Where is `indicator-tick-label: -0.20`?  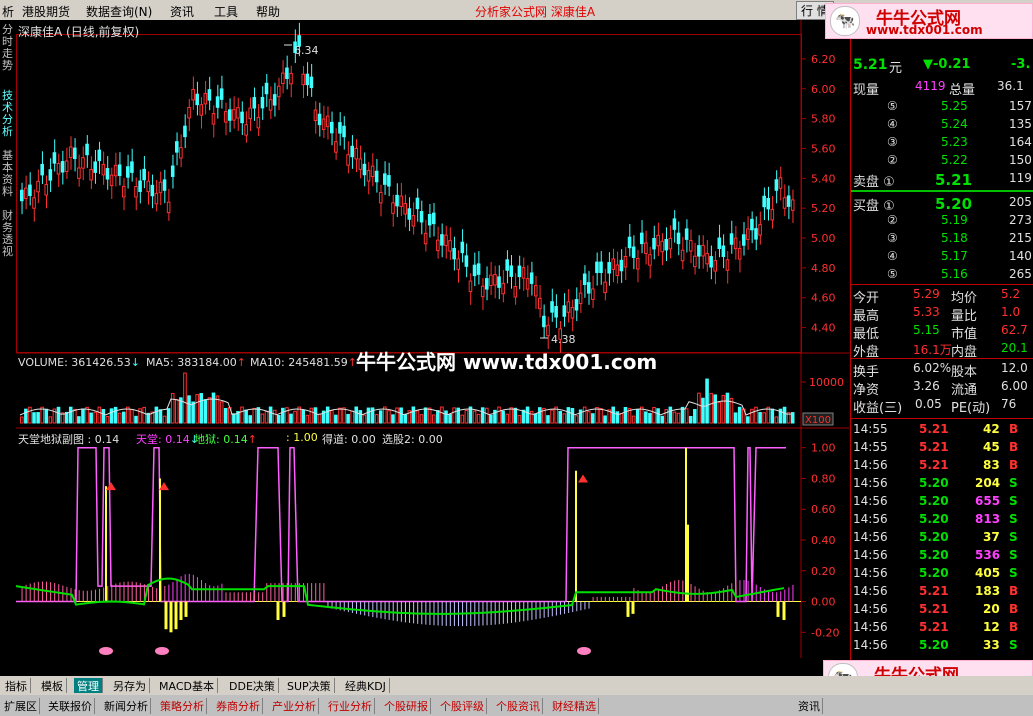 indicator-tick-label: -0.20 is located at coordinates (825, 632).